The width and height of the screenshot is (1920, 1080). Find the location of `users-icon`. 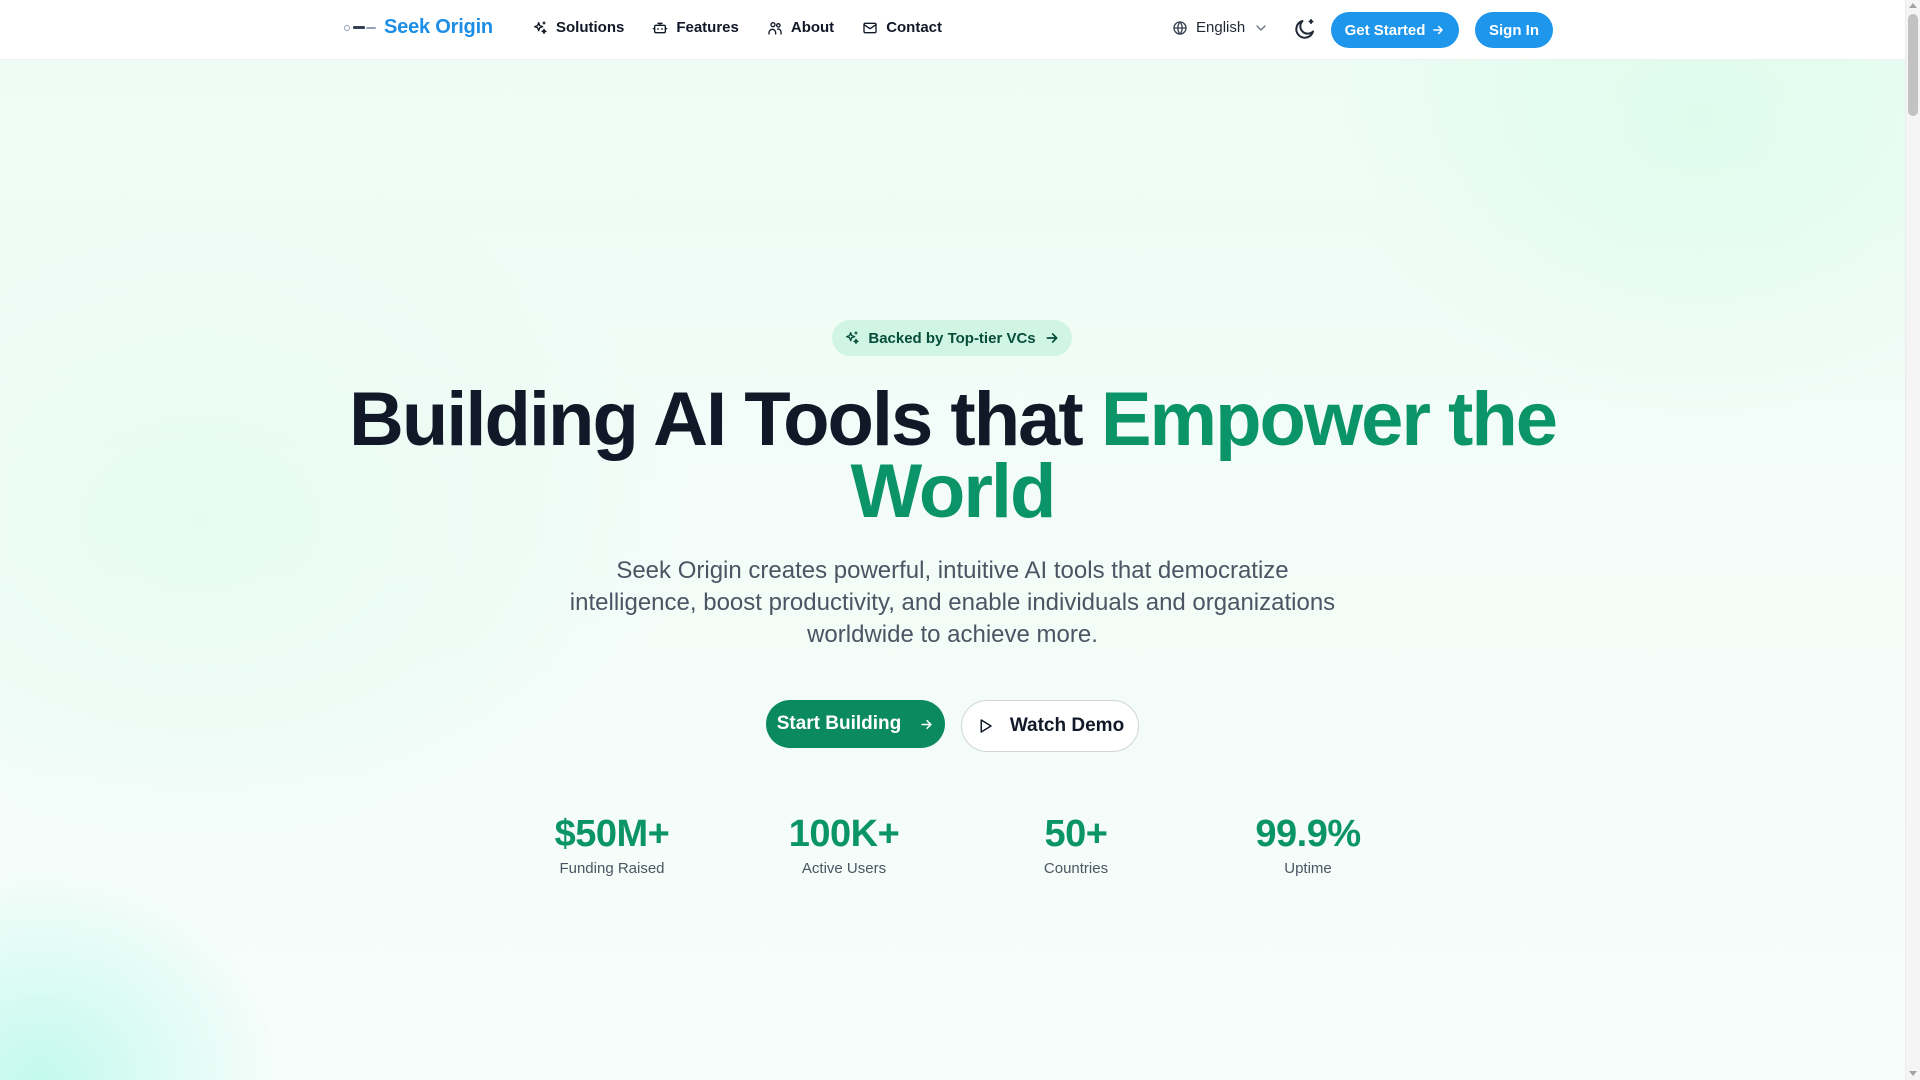

users-icon is located at coordinates (775, 28).